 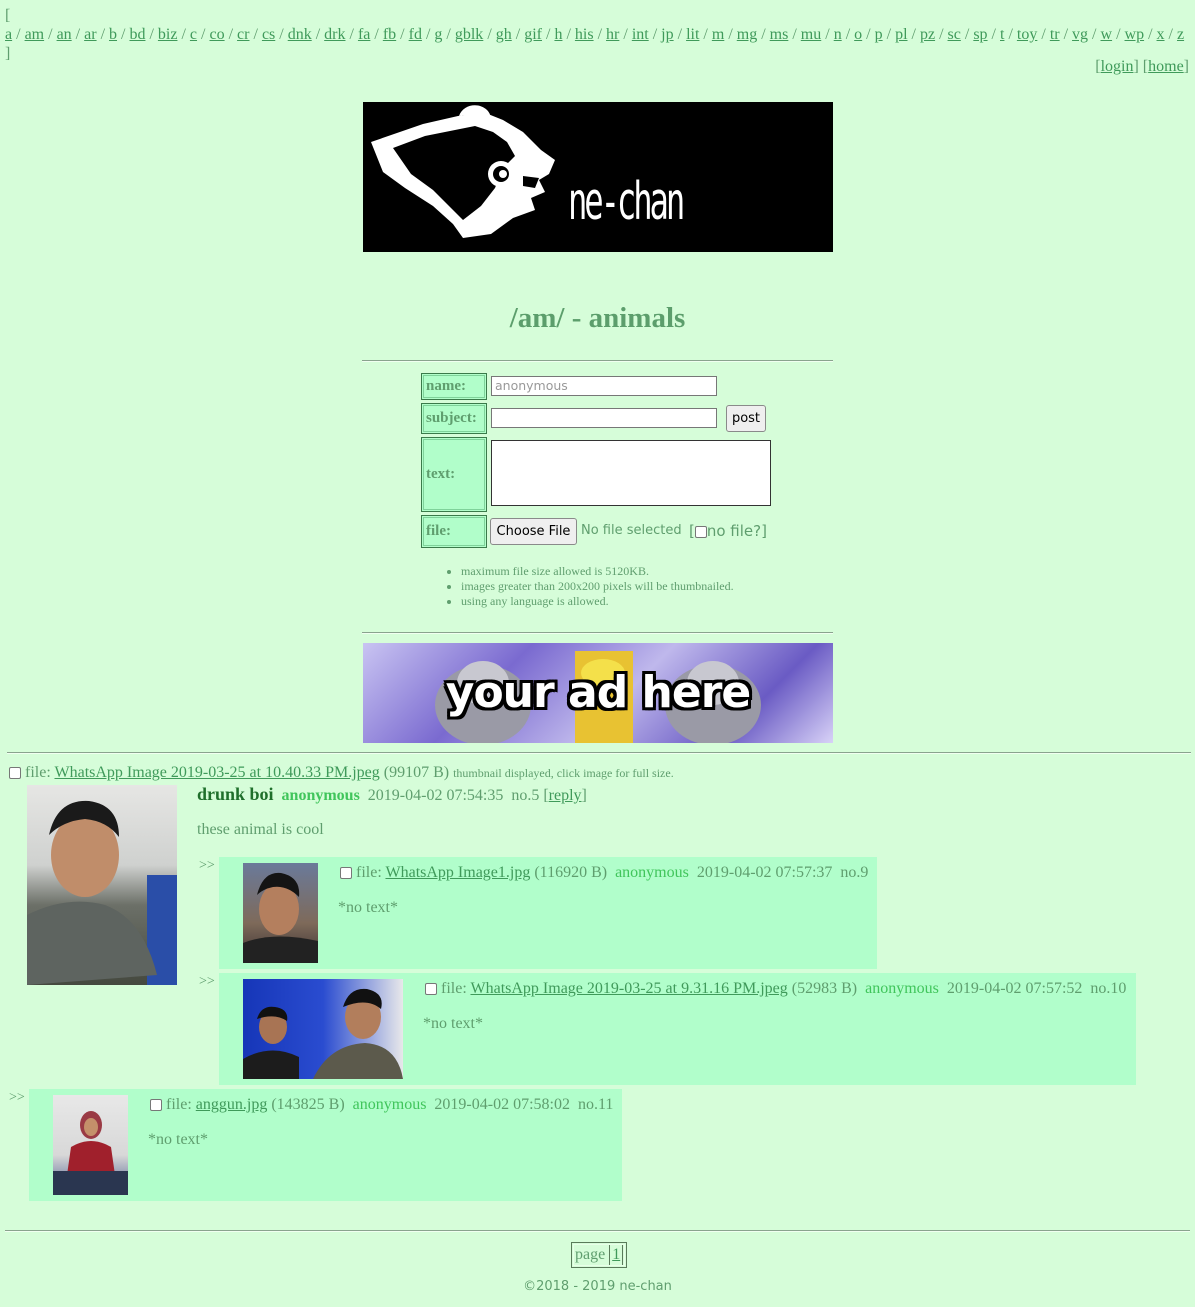 What do you see at coordinates (980, 34) in the screenshot?
I see `board-link-sp: sp` at bounding box center [980, 34].